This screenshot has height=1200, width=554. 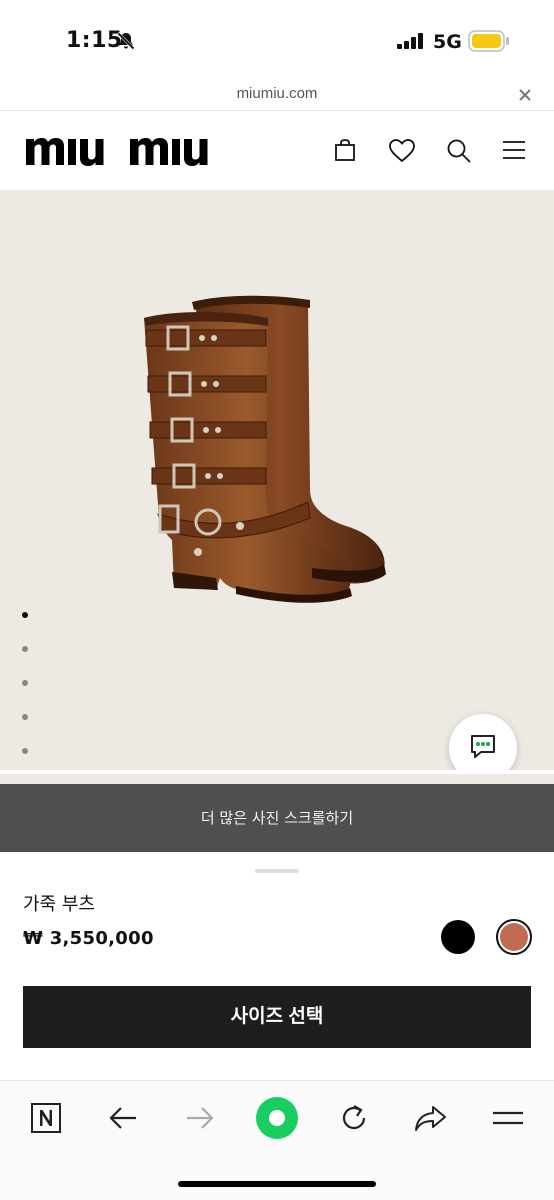 What do you see at coordinates (277, 818) in the screenshot?
I see `scroll-more-photos-banner: 더 많은 사진 스크롤하기` at bounding box center [277, 818].